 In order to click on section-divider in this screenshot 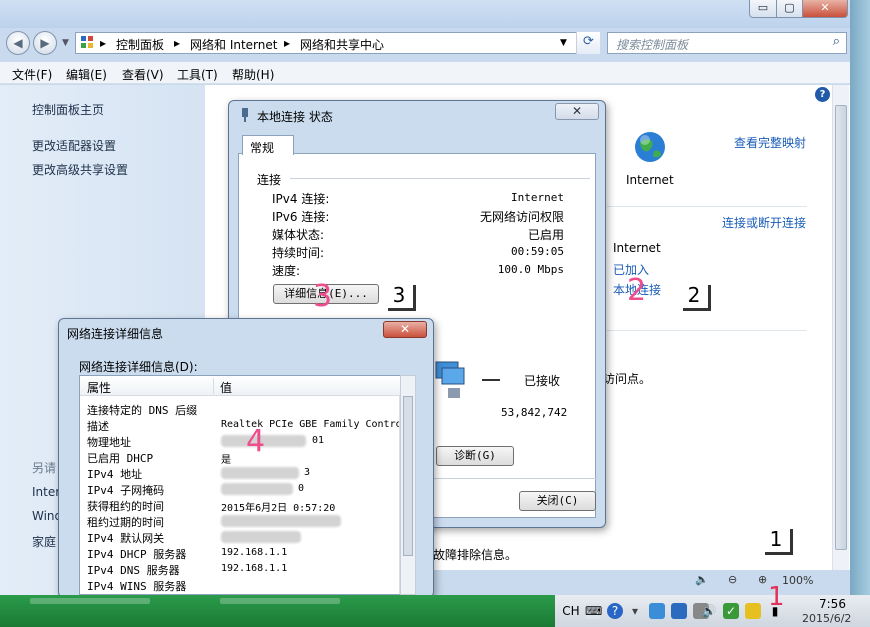, I will do `click(440, 178)`.